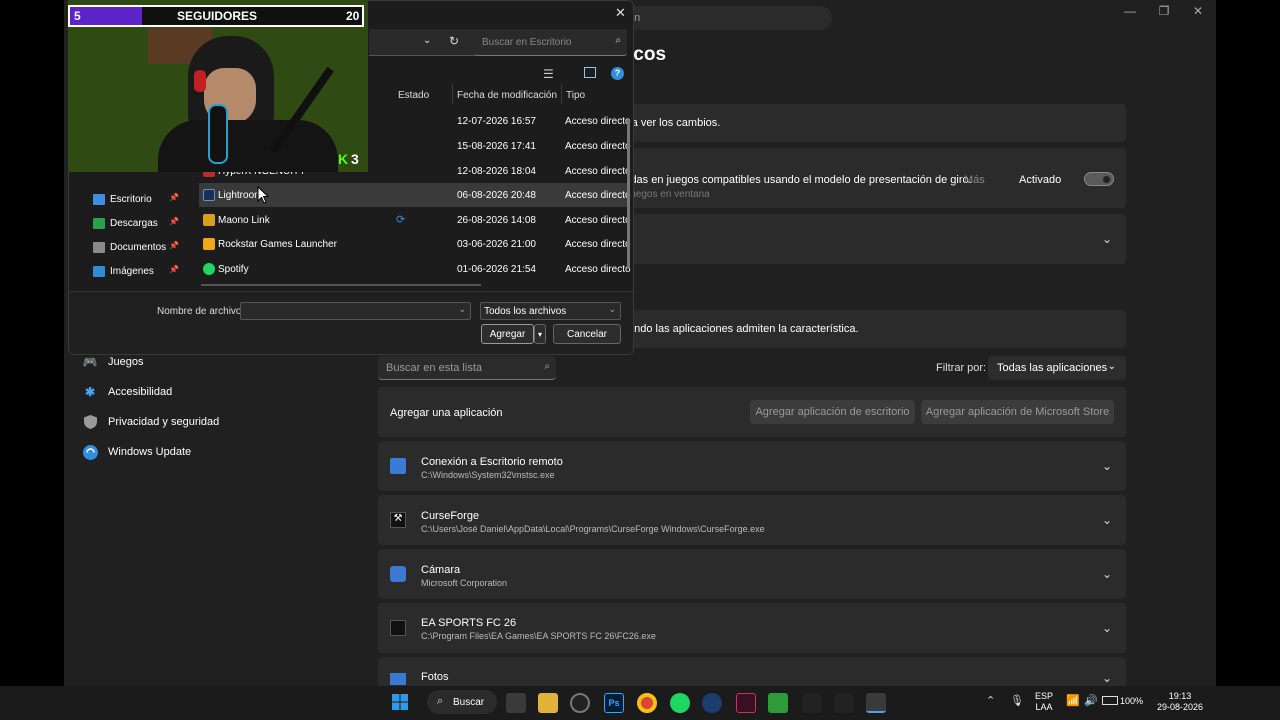  I want to click on battery-icon, so click(1110, 700).